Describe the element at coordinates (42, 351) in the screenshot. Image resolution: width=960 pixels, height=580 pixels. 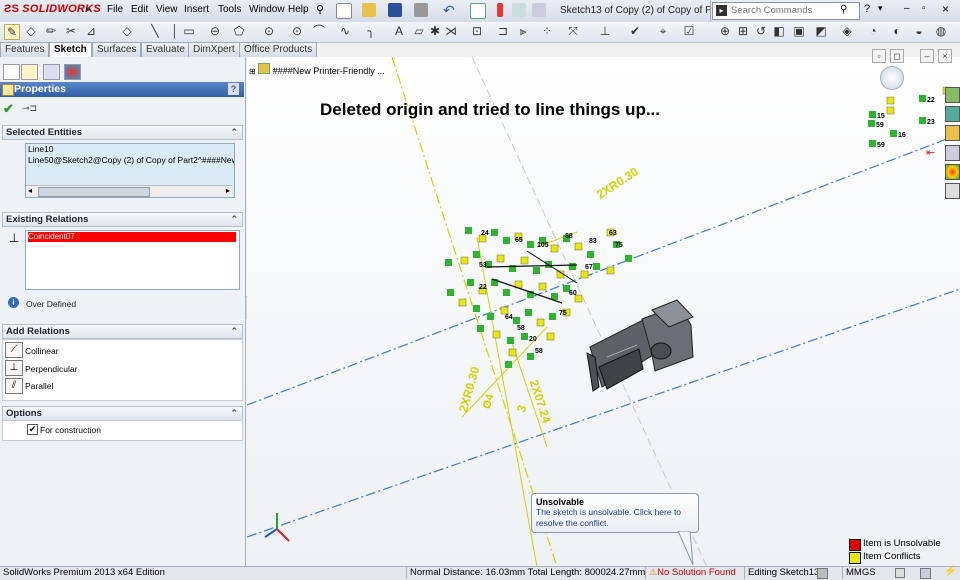
I see `add-relation-collinear: Collinear` at that location.